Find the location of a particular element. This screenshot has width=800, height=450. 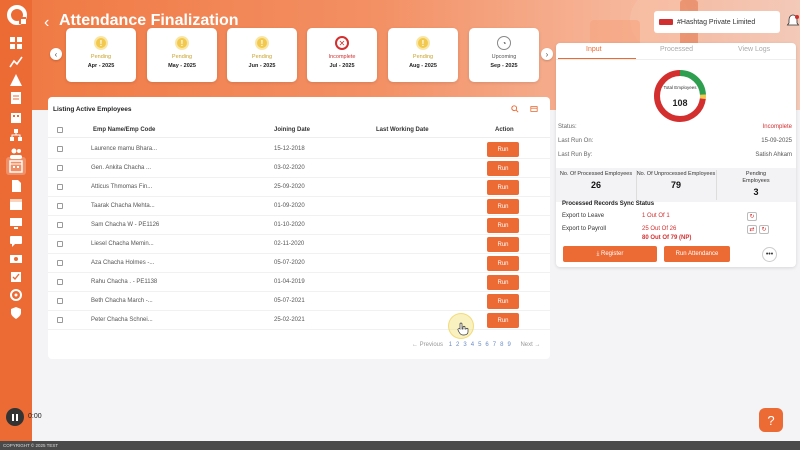

carousel-prev-arrow-icon: ‹ is located at coordinates (56, 54).